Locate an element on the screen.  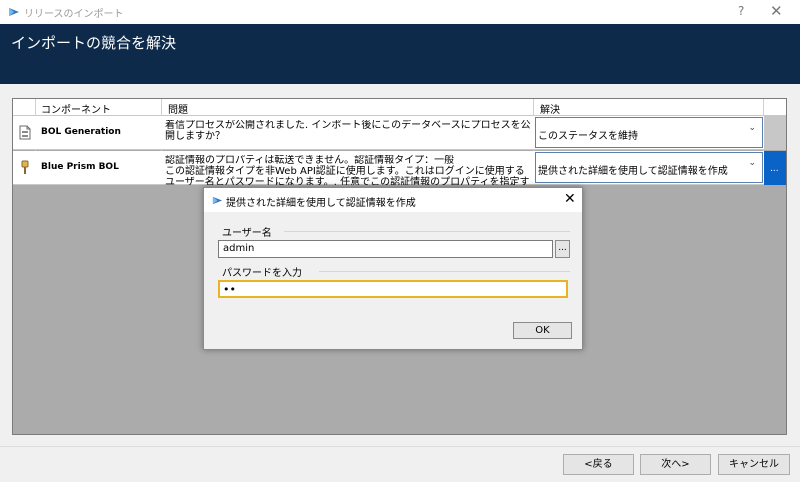
window-close-button: ✕ is located at coordinates (776, 11).